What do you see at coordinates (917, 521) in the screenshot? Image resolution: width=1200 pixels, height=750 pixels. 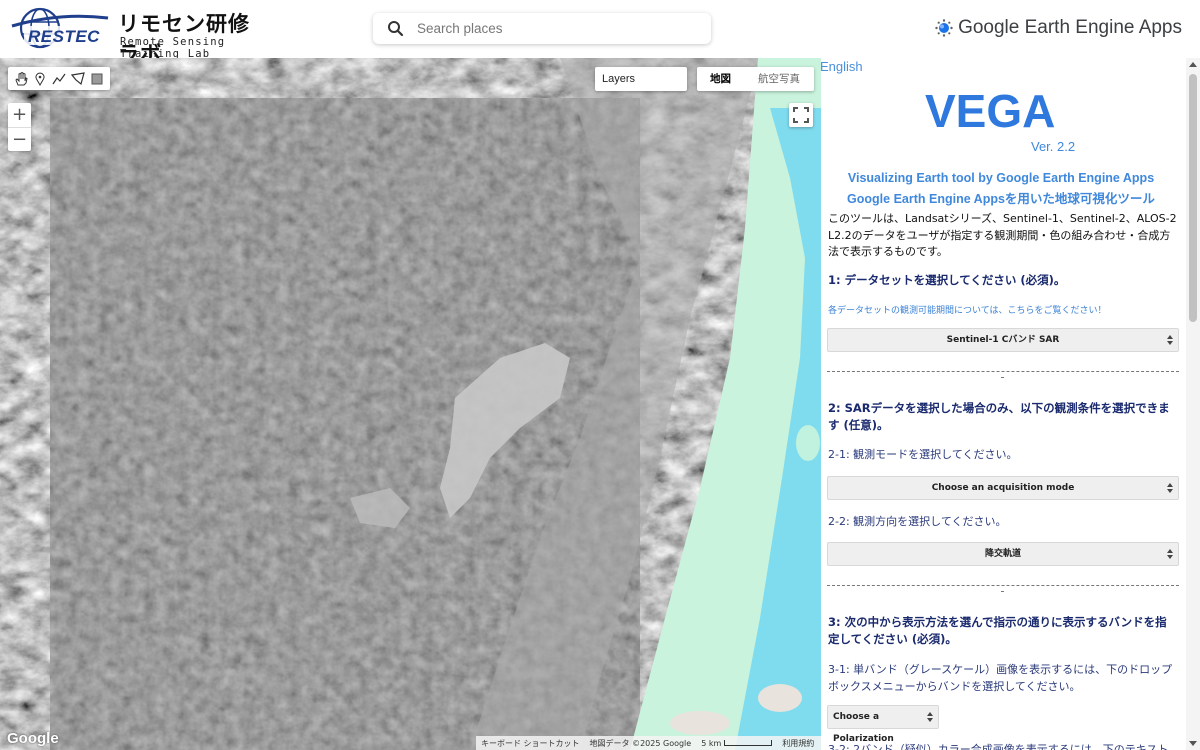 I see `step2-2-label: 2-2: 観測方向を選択してください。` at bounding box center [917, 521].